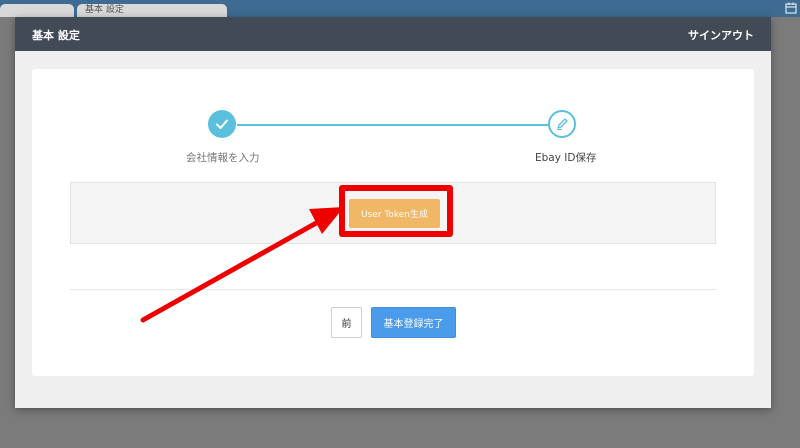  Describe the element at coordinates (400, 8) in the screenshot. I see `browser-tab-strip: 基本 設定` at that location.